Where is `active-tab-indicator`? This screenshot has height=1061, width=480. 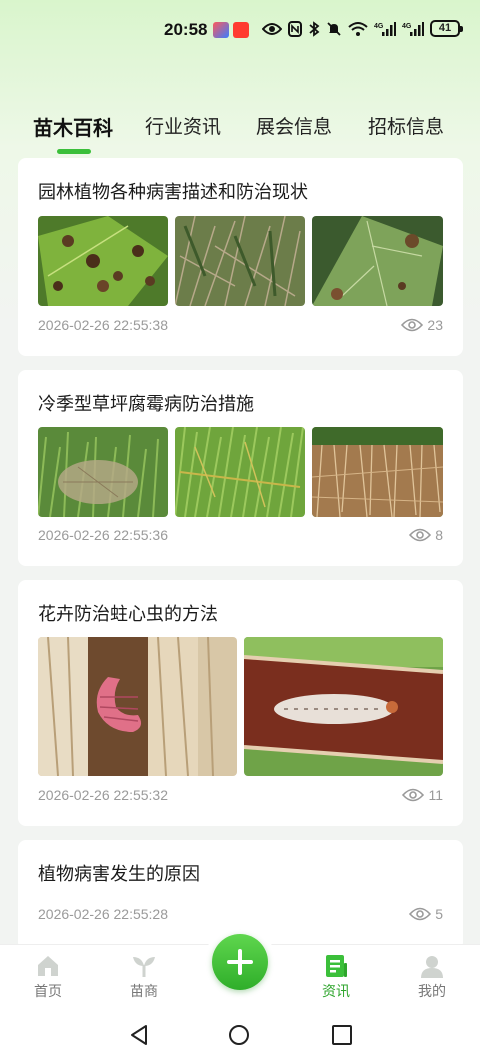 active-tab-indicator is located at coordinates (74, 151).